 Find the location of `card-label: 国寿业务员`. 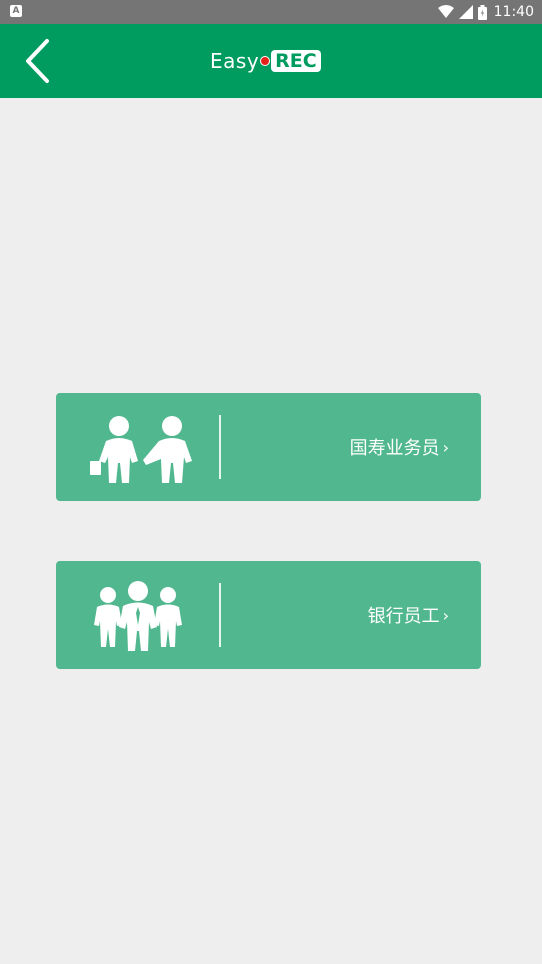

card-label: 国寿业务员 is located at coordinates (394, 448).